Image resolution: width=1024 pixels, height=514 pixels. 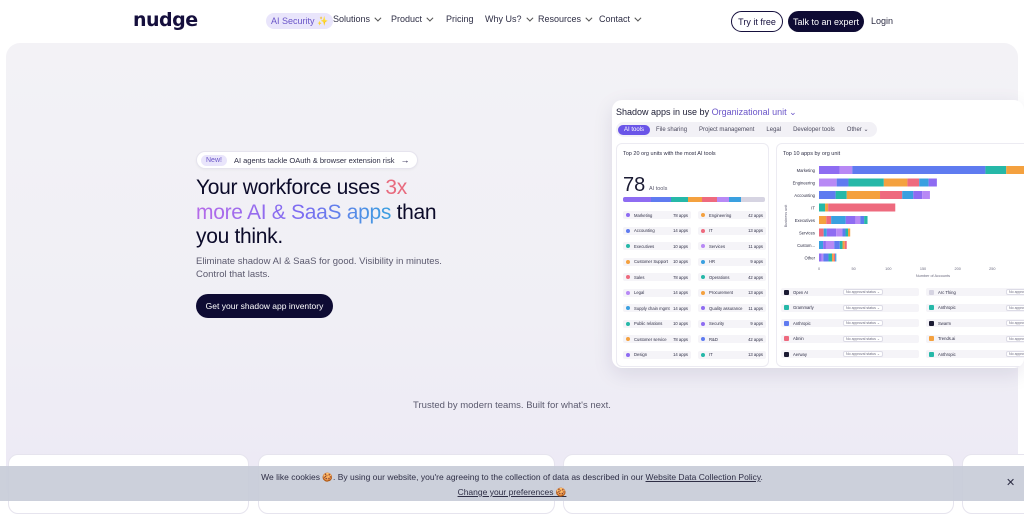 I want to click on org-unit-row: Engineering42 apps, so click(x=732, y=215).